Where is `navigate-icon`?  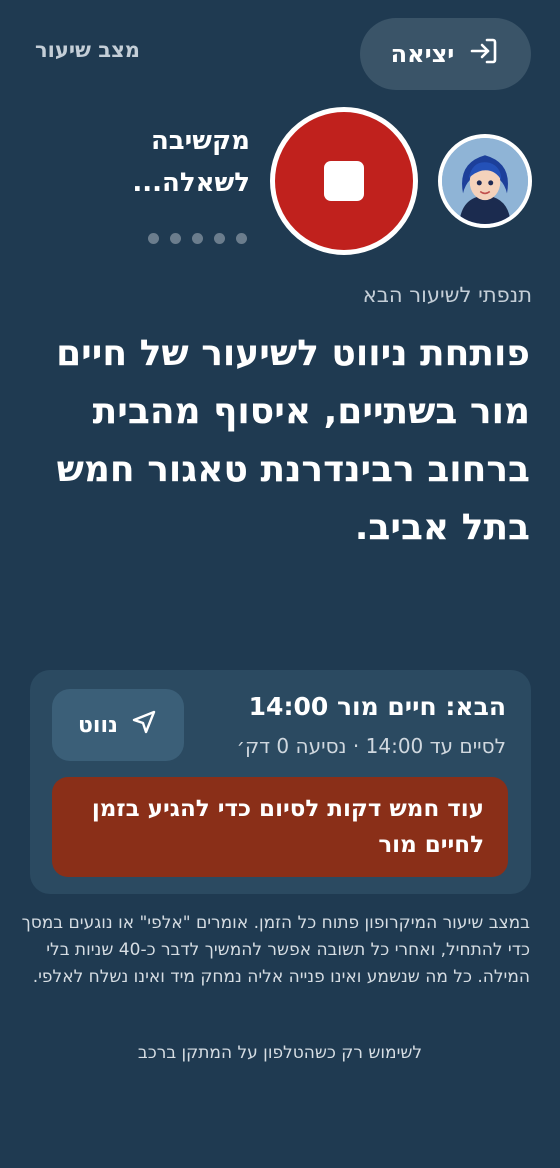 navigate-icon is located at coordinates (144, 725).